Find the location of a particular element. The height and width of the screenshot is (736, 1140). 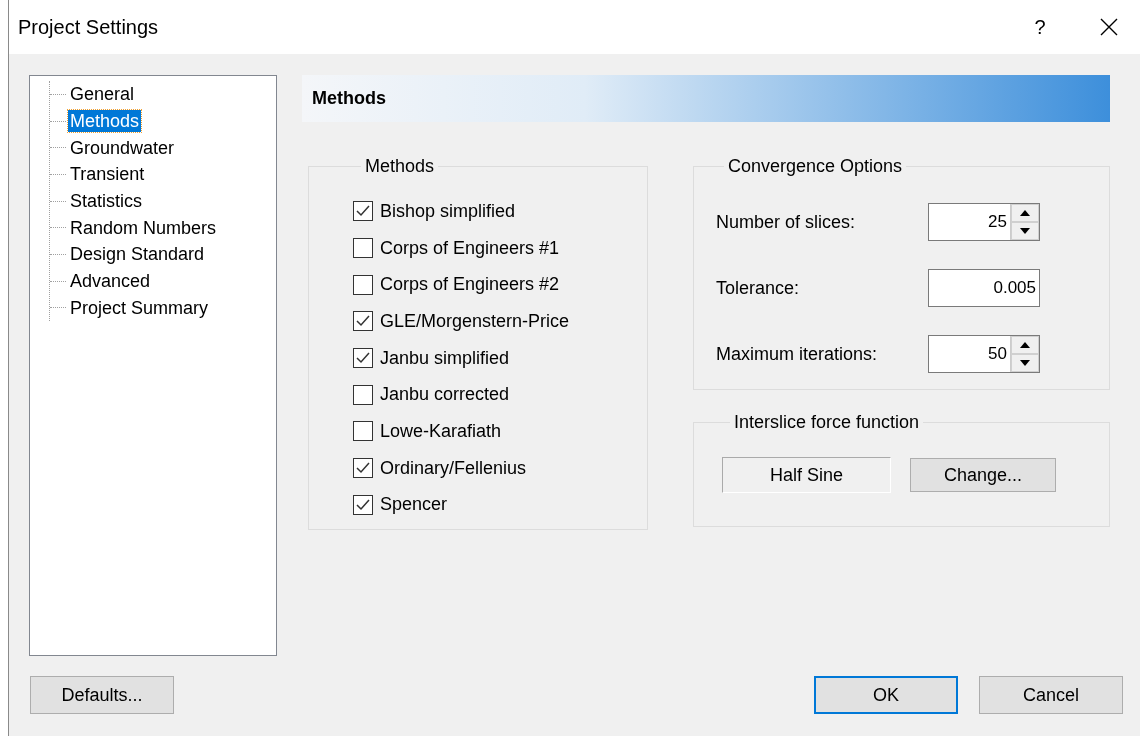

help-button: ? is located at coordinates (1040, 27).